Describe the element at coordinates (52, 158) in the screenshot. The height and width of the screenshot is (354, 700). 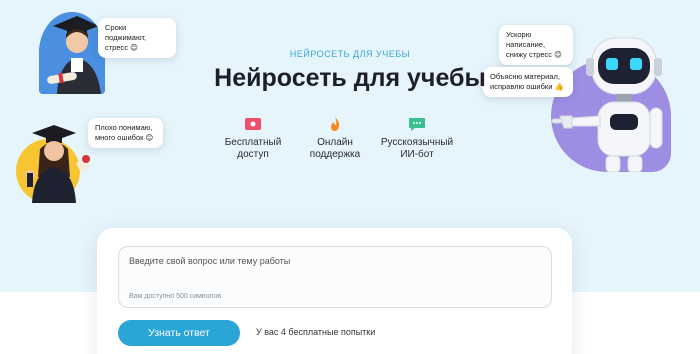
I see `student-girl-graduate-image` at that location.